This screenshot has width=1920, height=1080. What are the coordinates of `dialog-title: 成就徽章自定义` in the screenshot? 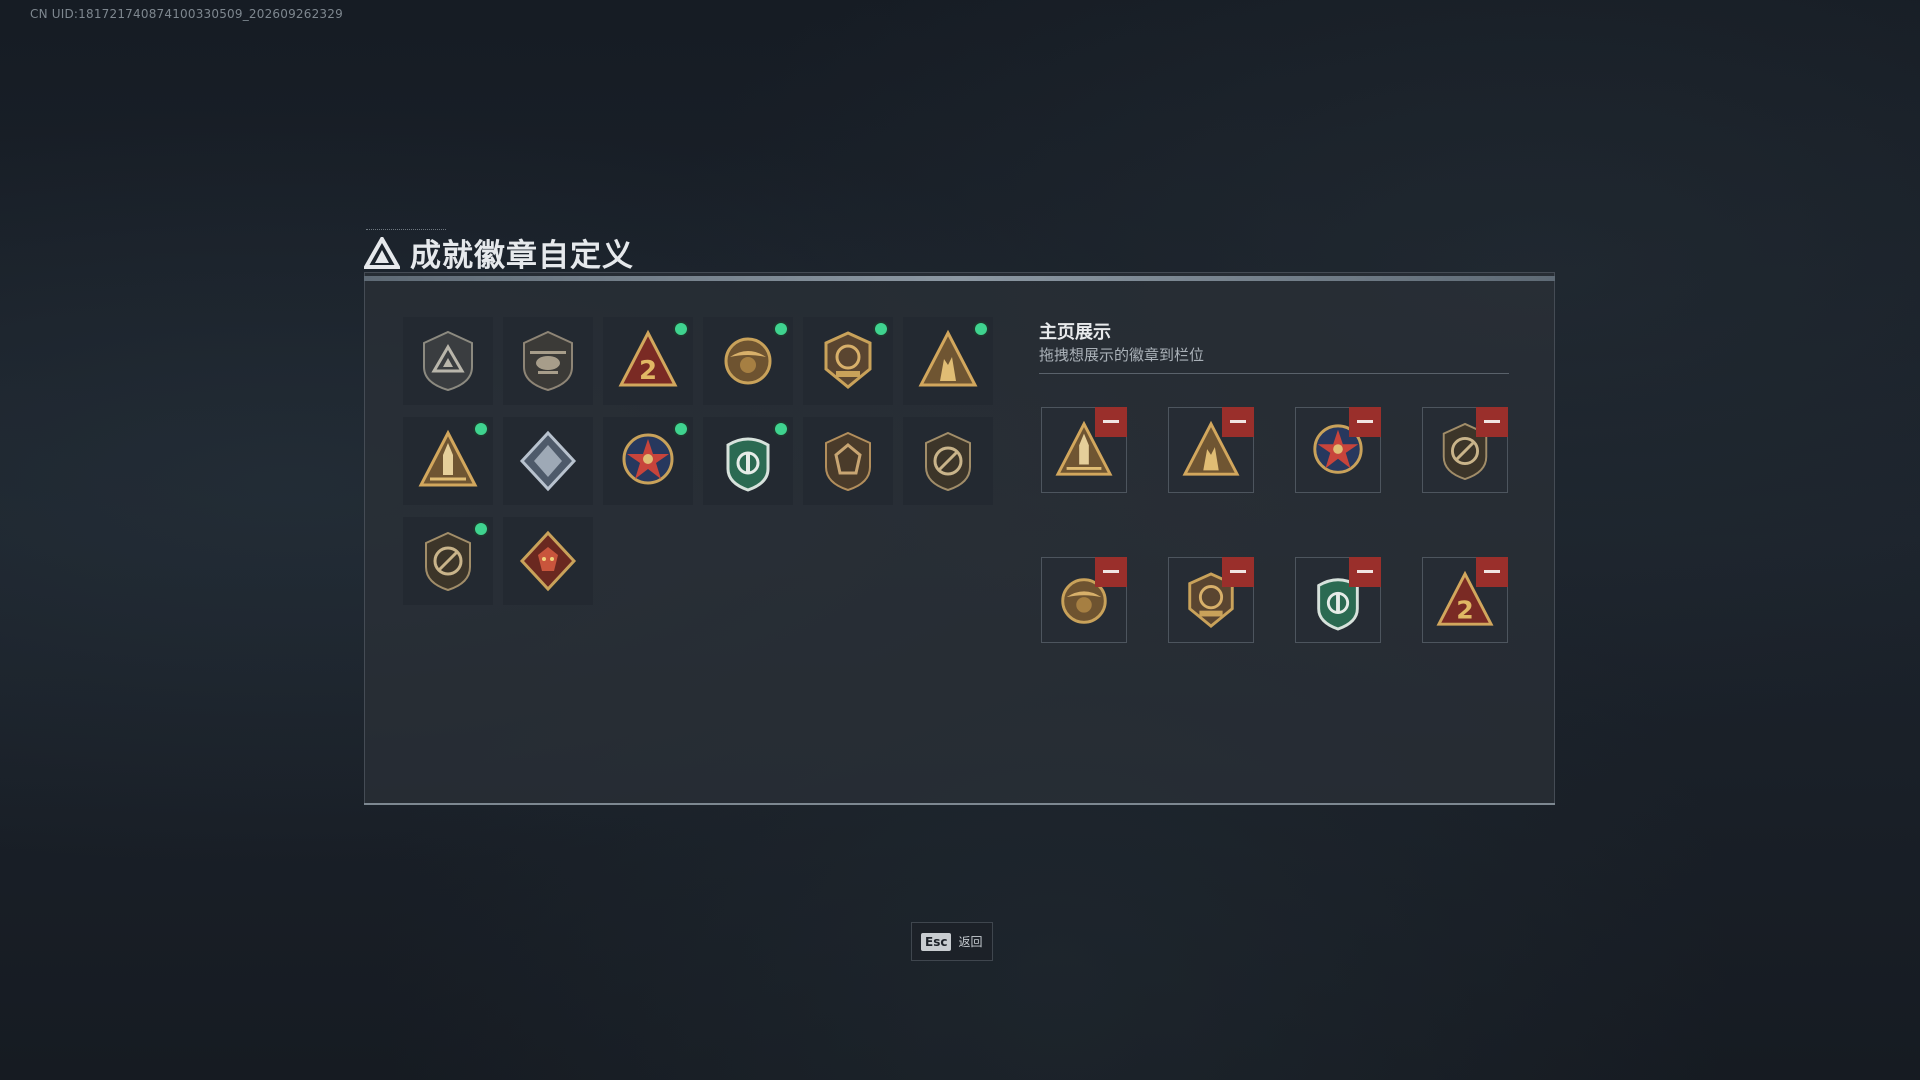 It's located at (522, 256).